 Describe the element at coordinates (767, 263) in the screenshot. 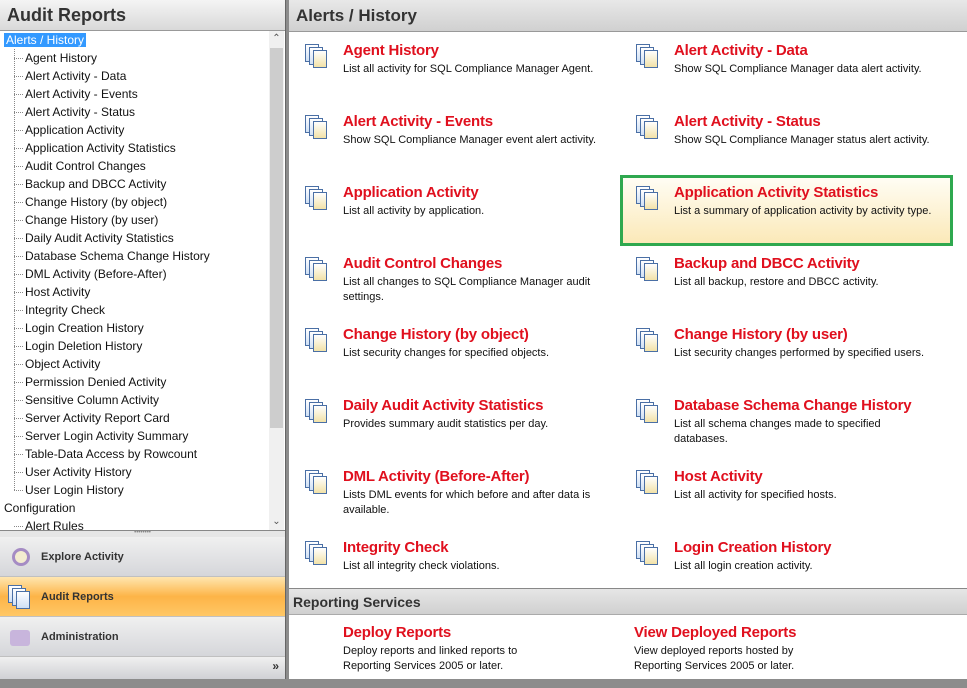

I see `report-title: Backup and DBCC Activity` at that location.